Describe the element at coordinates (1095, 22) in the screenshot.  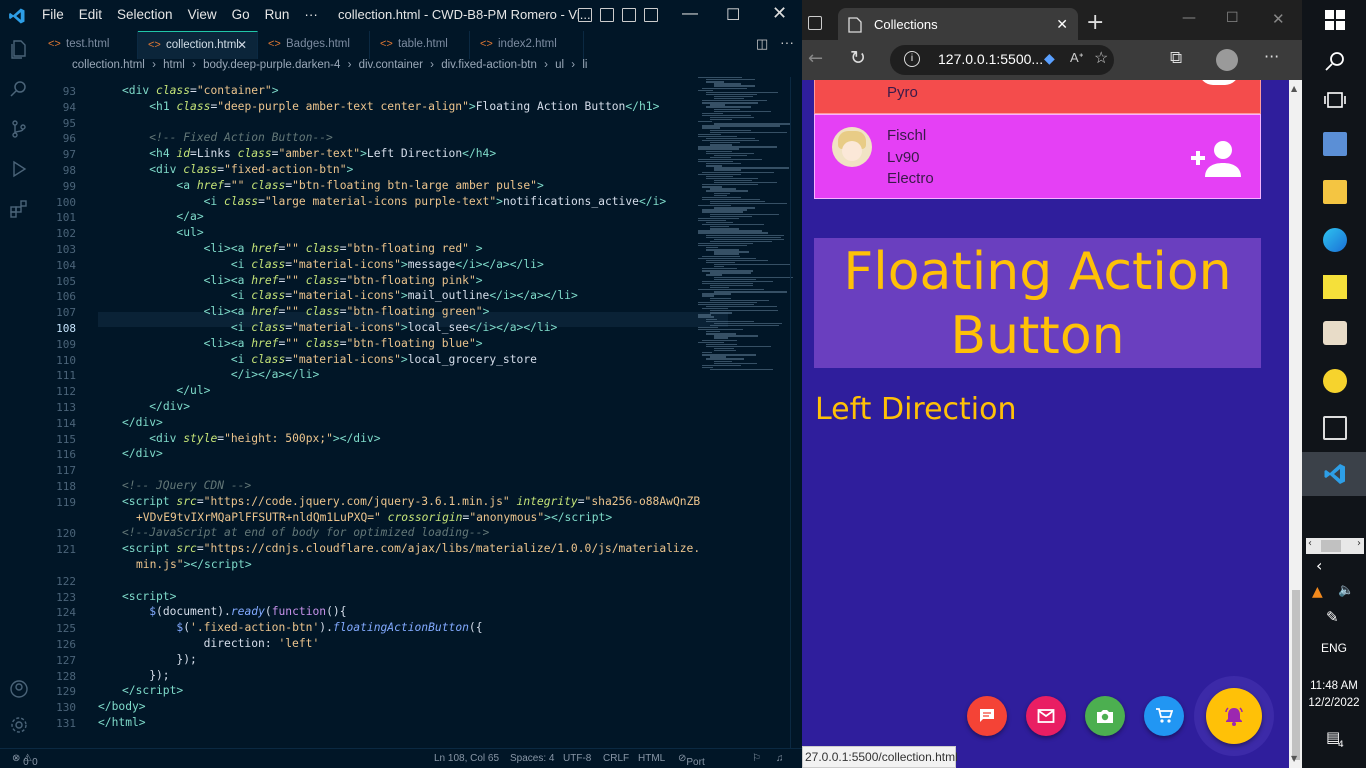
I see `new-tab-icon: +` at that location.